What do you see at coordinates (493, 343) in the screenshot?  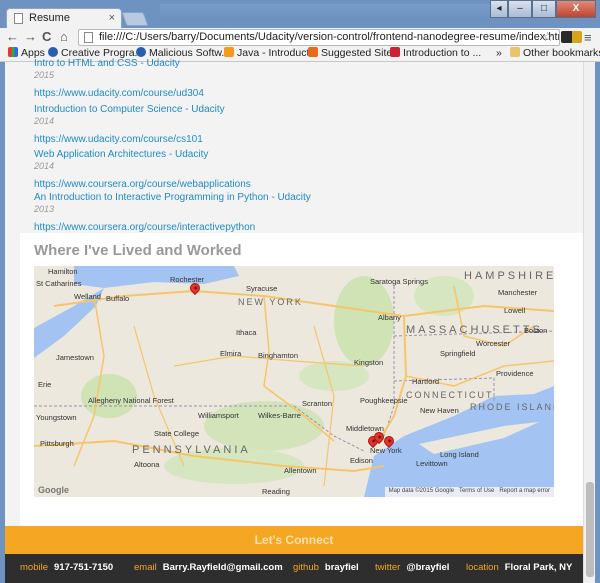 I see `map-label: Worcester` at bounding box center [493, 343].